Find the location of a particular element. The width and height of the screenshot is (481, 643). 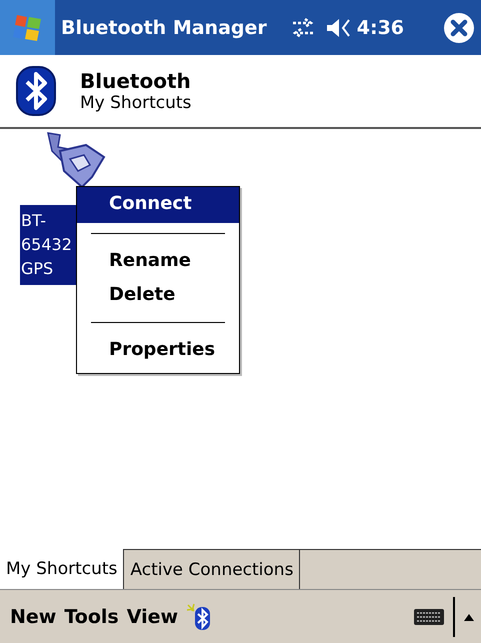

view-subtitle: My Shortcuts is located at coordinates (136, 103).